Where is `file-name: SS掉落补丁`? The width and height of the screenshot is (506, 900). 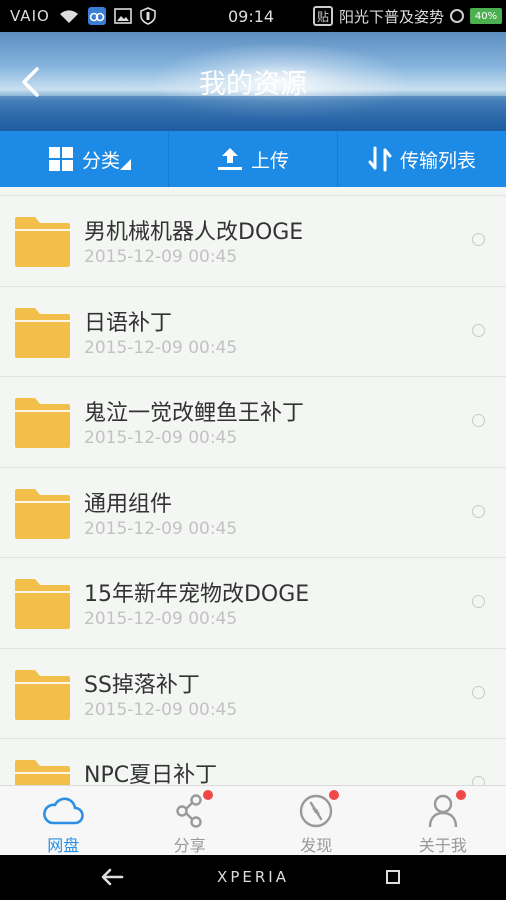
file-name: SS掉落补丁 is located at coordinates (142, 685).